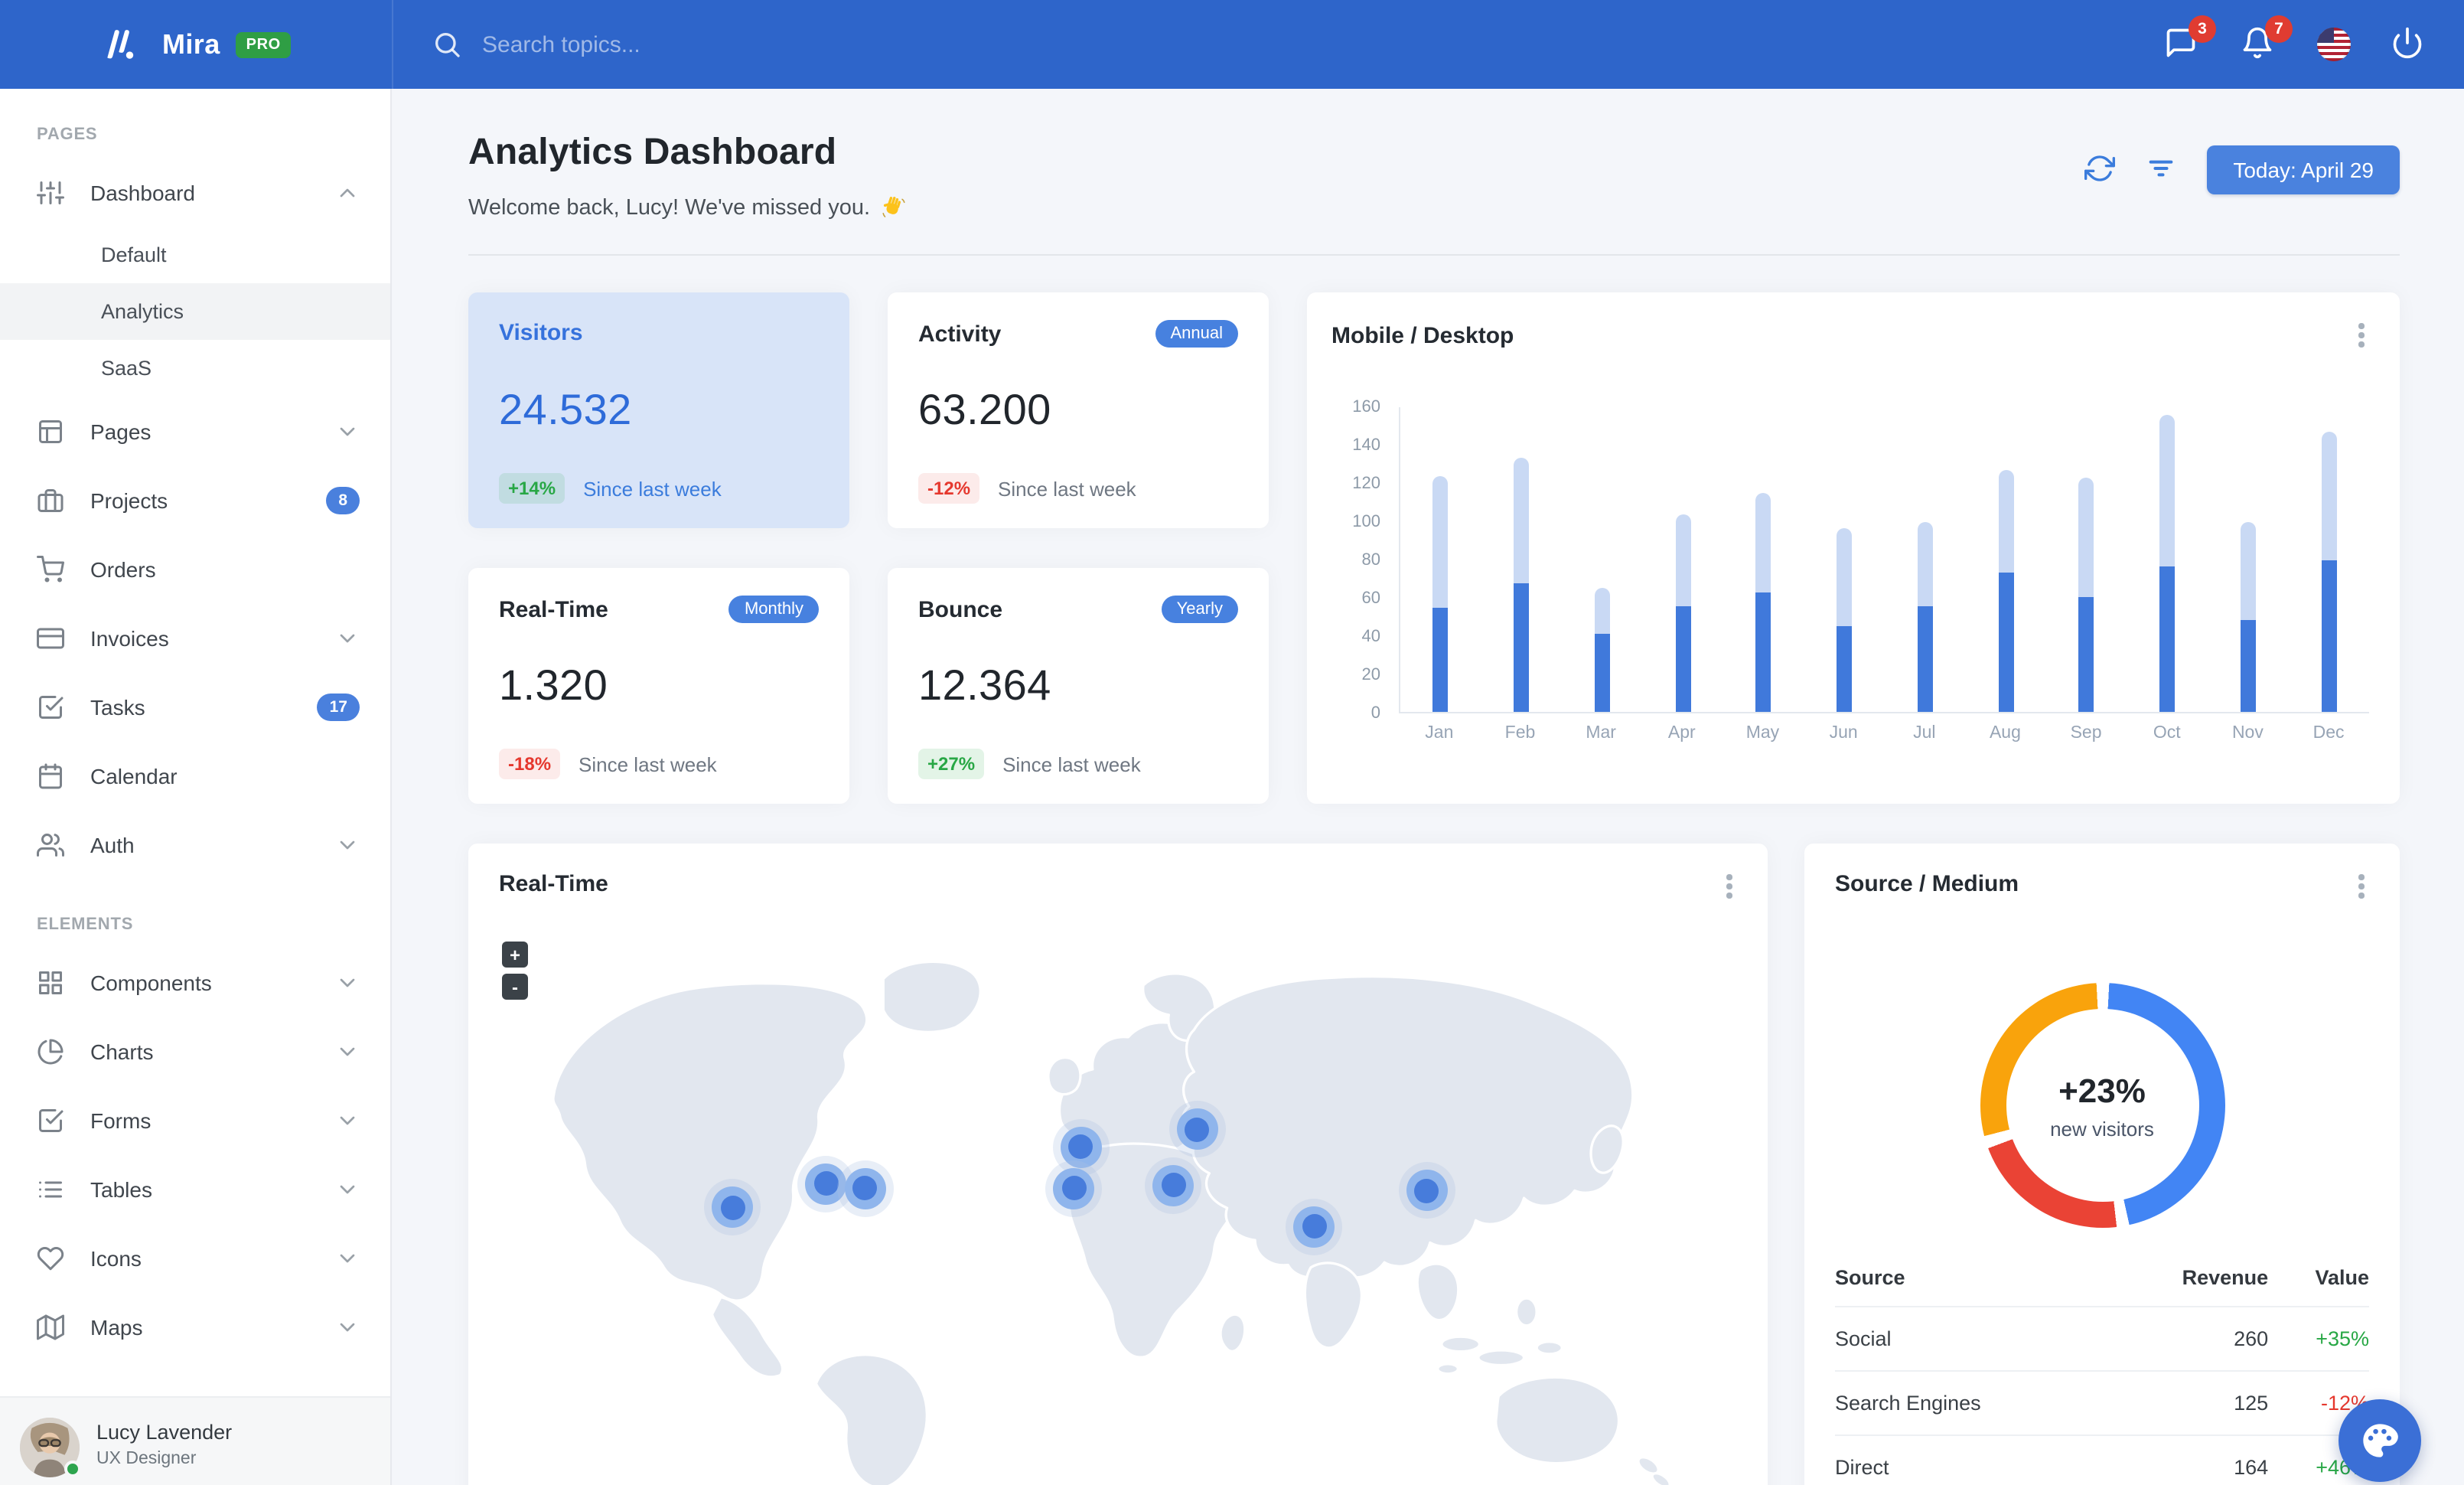 The image size is (2464, 1485). What do you see at coordinates (196, 44) in the screenshot?
I see `brand: Mira PRO` at bounding box center [196, 44].